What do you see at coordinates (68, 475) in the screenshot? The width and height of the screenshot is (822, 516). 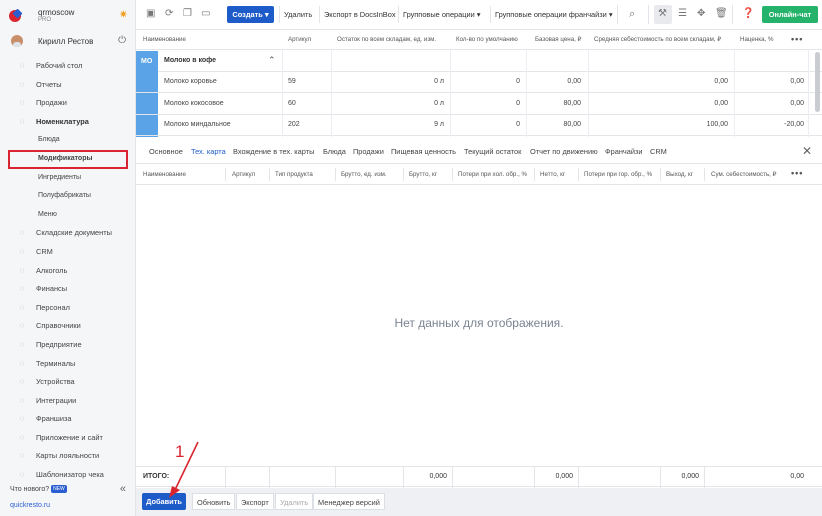 I see `sidebar-item: ◌ Шаблонизатор чека` at bounding box center [68, 475].